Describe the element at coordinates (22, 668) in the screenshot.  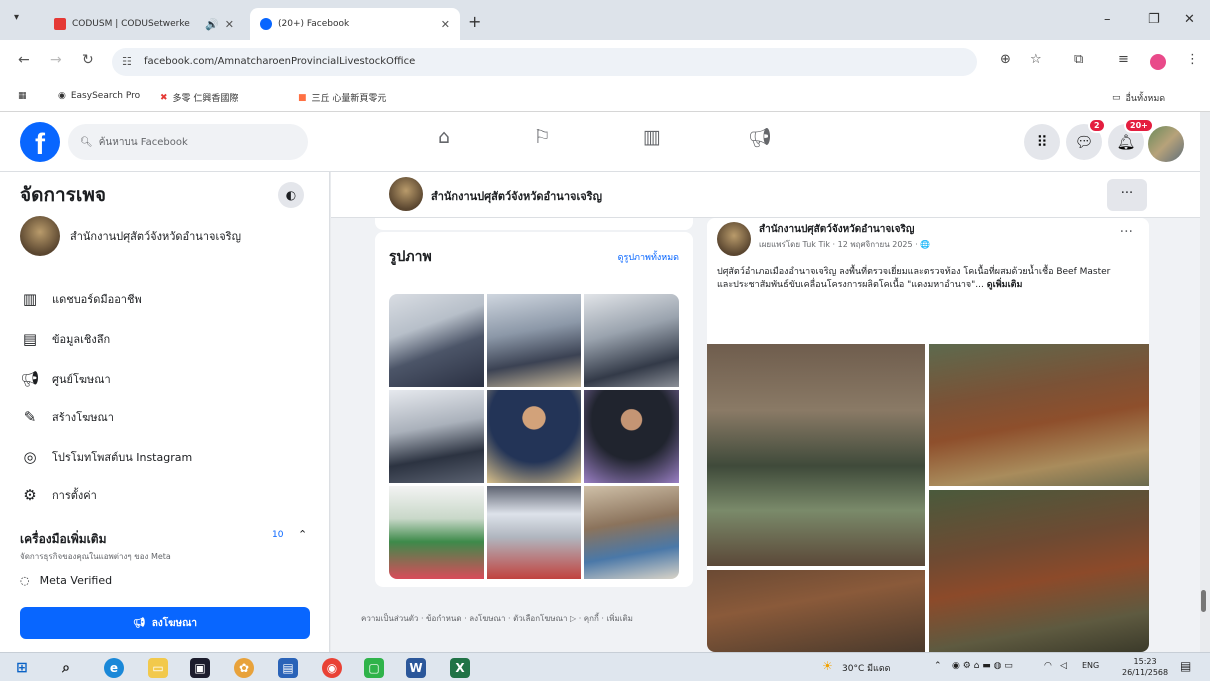
I see `windows-start-icon: ⊞` at that location.